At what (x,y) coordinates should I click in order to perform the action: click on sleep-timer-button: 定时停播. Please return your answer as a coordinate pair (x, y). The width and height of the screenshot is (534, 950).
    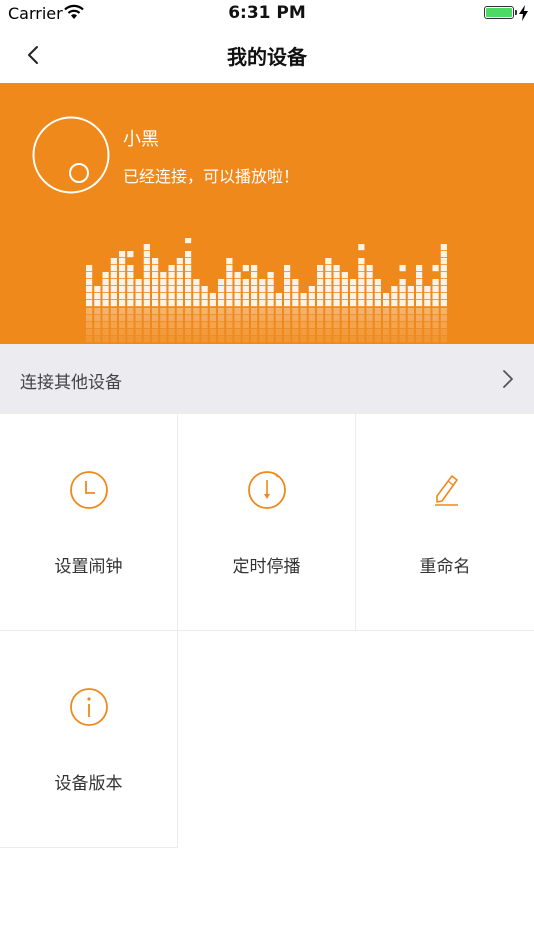
    Looking at the image, I should click on (267, 522).